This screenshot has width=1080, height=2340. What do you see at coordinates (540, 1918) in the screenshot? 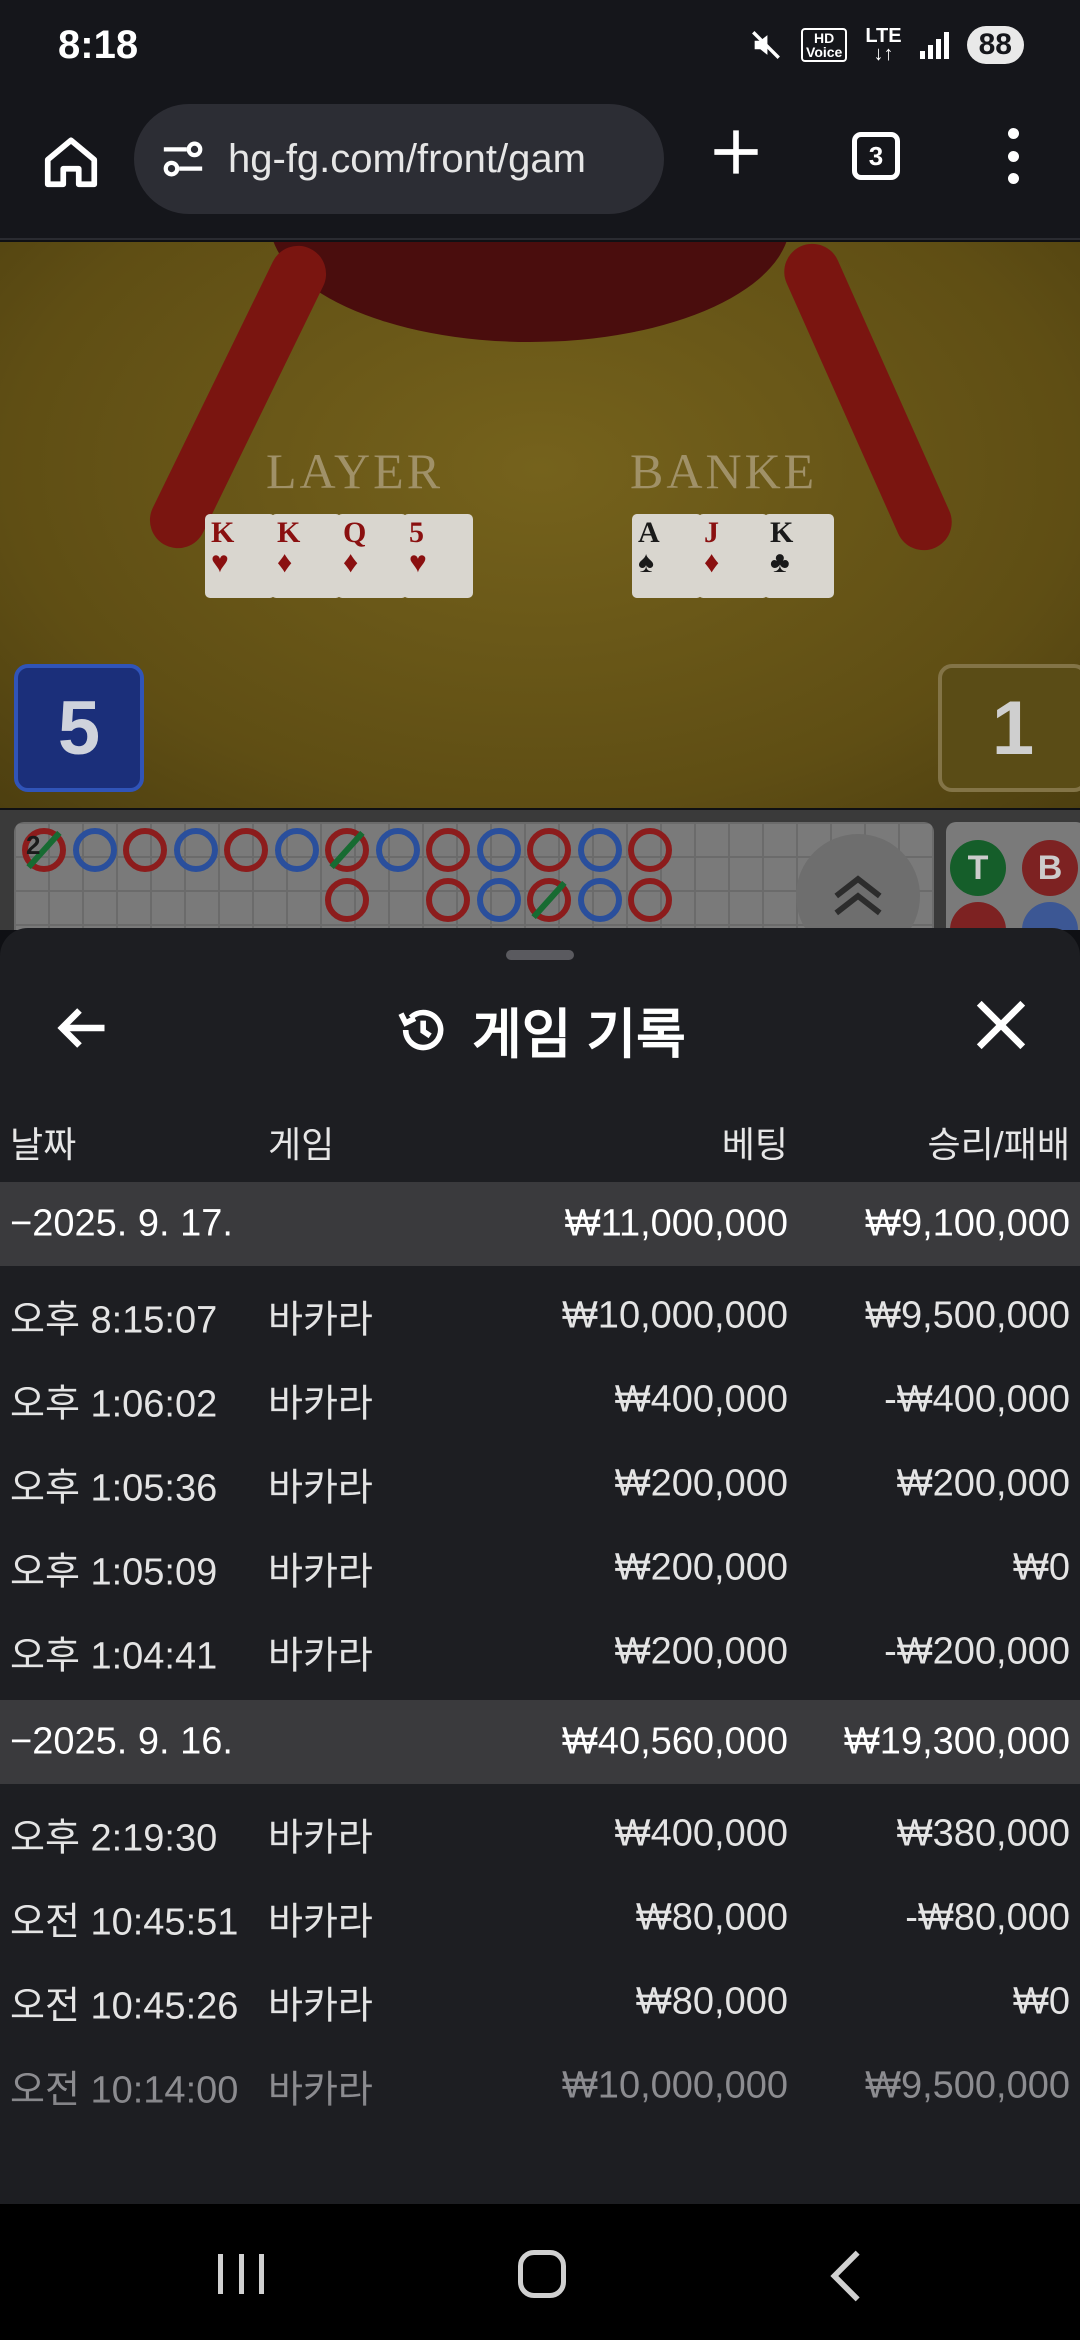
I see `table-row: 오전 10:45:51 바카라 ₩80,000 -₩80,000` at bounding box center [540, 1918].